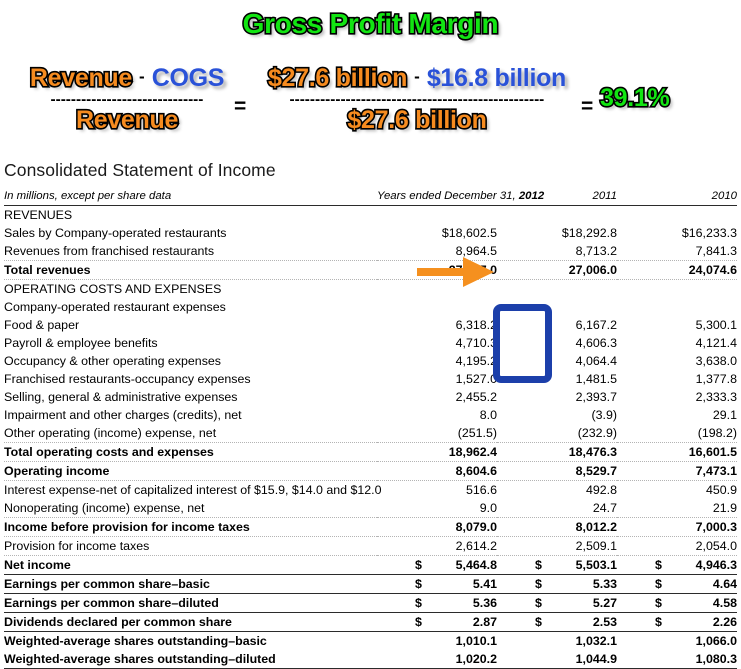 The width and height of the screenshot is (741, 669). I want to click on row-value-2011: 8,012.2, so click(557, 527).